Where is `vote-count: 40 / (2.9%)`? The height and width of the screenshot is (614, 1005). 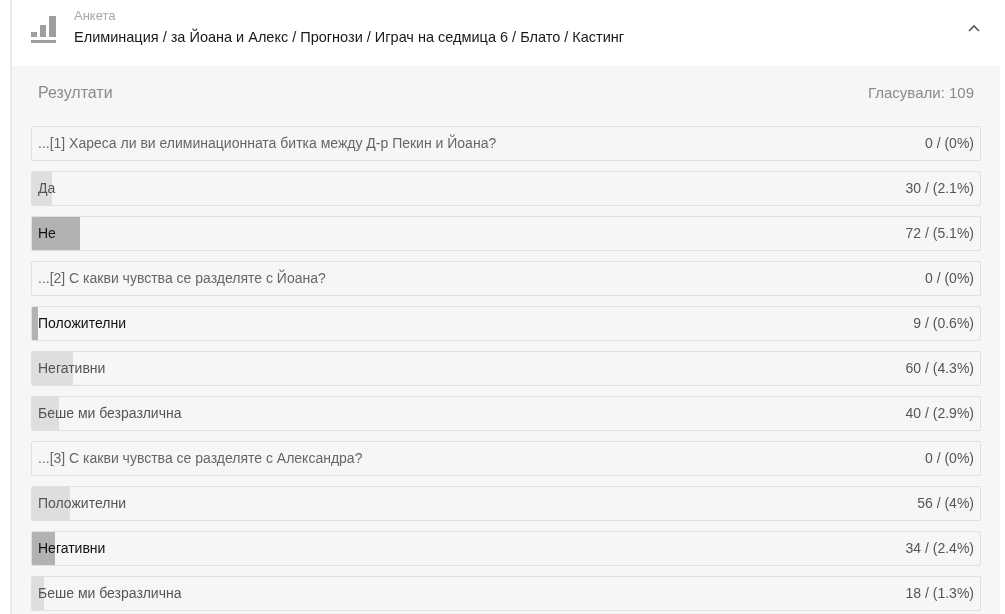 vote-count: 40 / (2.9%) is located at coordinates (939, 413).